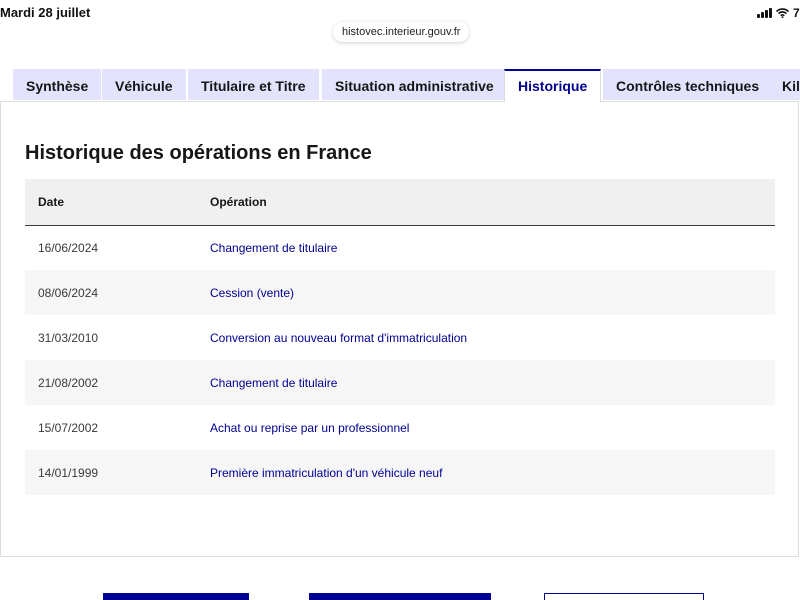 The width and height of the screenshot is (800, 600). I want to click on table-header-row: Date Opération, so click(400, 202).